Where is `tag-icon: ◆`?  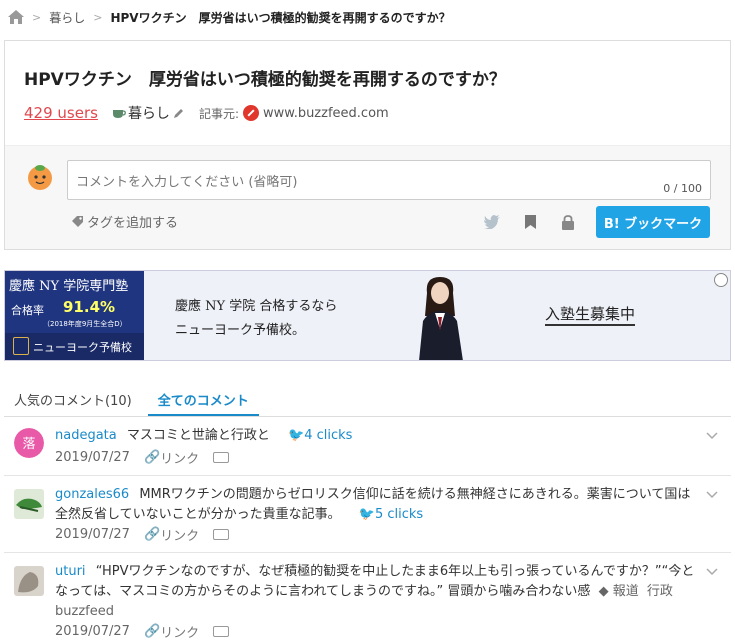 tag-icon: ◆ is located at coordinates (603, 591).